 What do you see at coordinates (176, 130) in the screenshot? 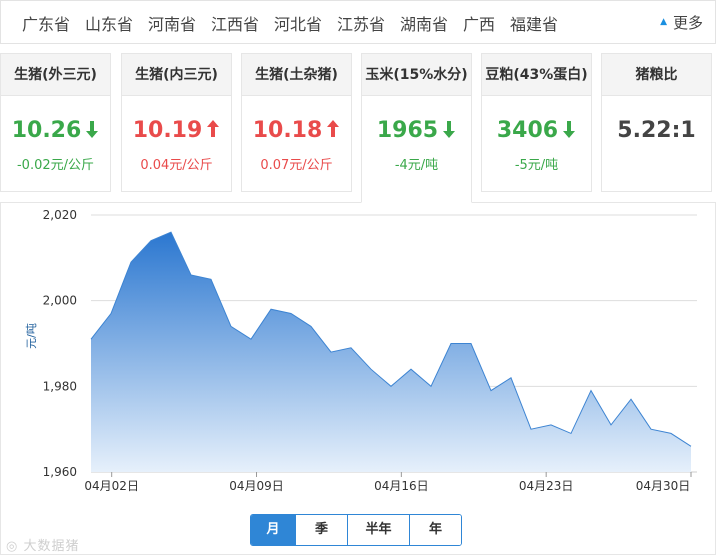
I see `card-price: 10.19` at bounding box center [176, 130].